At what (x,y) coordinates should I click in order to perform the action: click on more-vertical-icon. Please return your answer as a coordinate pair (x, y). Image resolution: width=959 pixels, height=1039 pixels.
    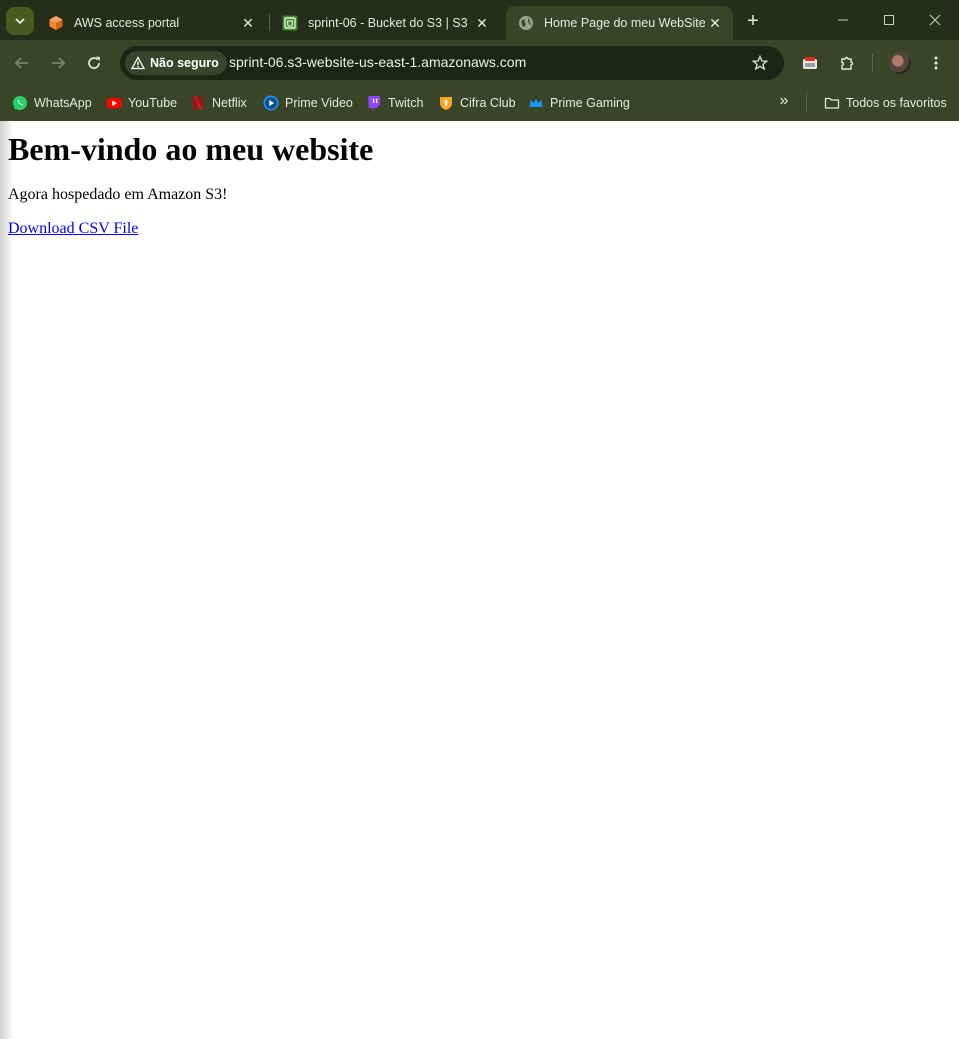
    Looking at the image, I should click on (936, 63).